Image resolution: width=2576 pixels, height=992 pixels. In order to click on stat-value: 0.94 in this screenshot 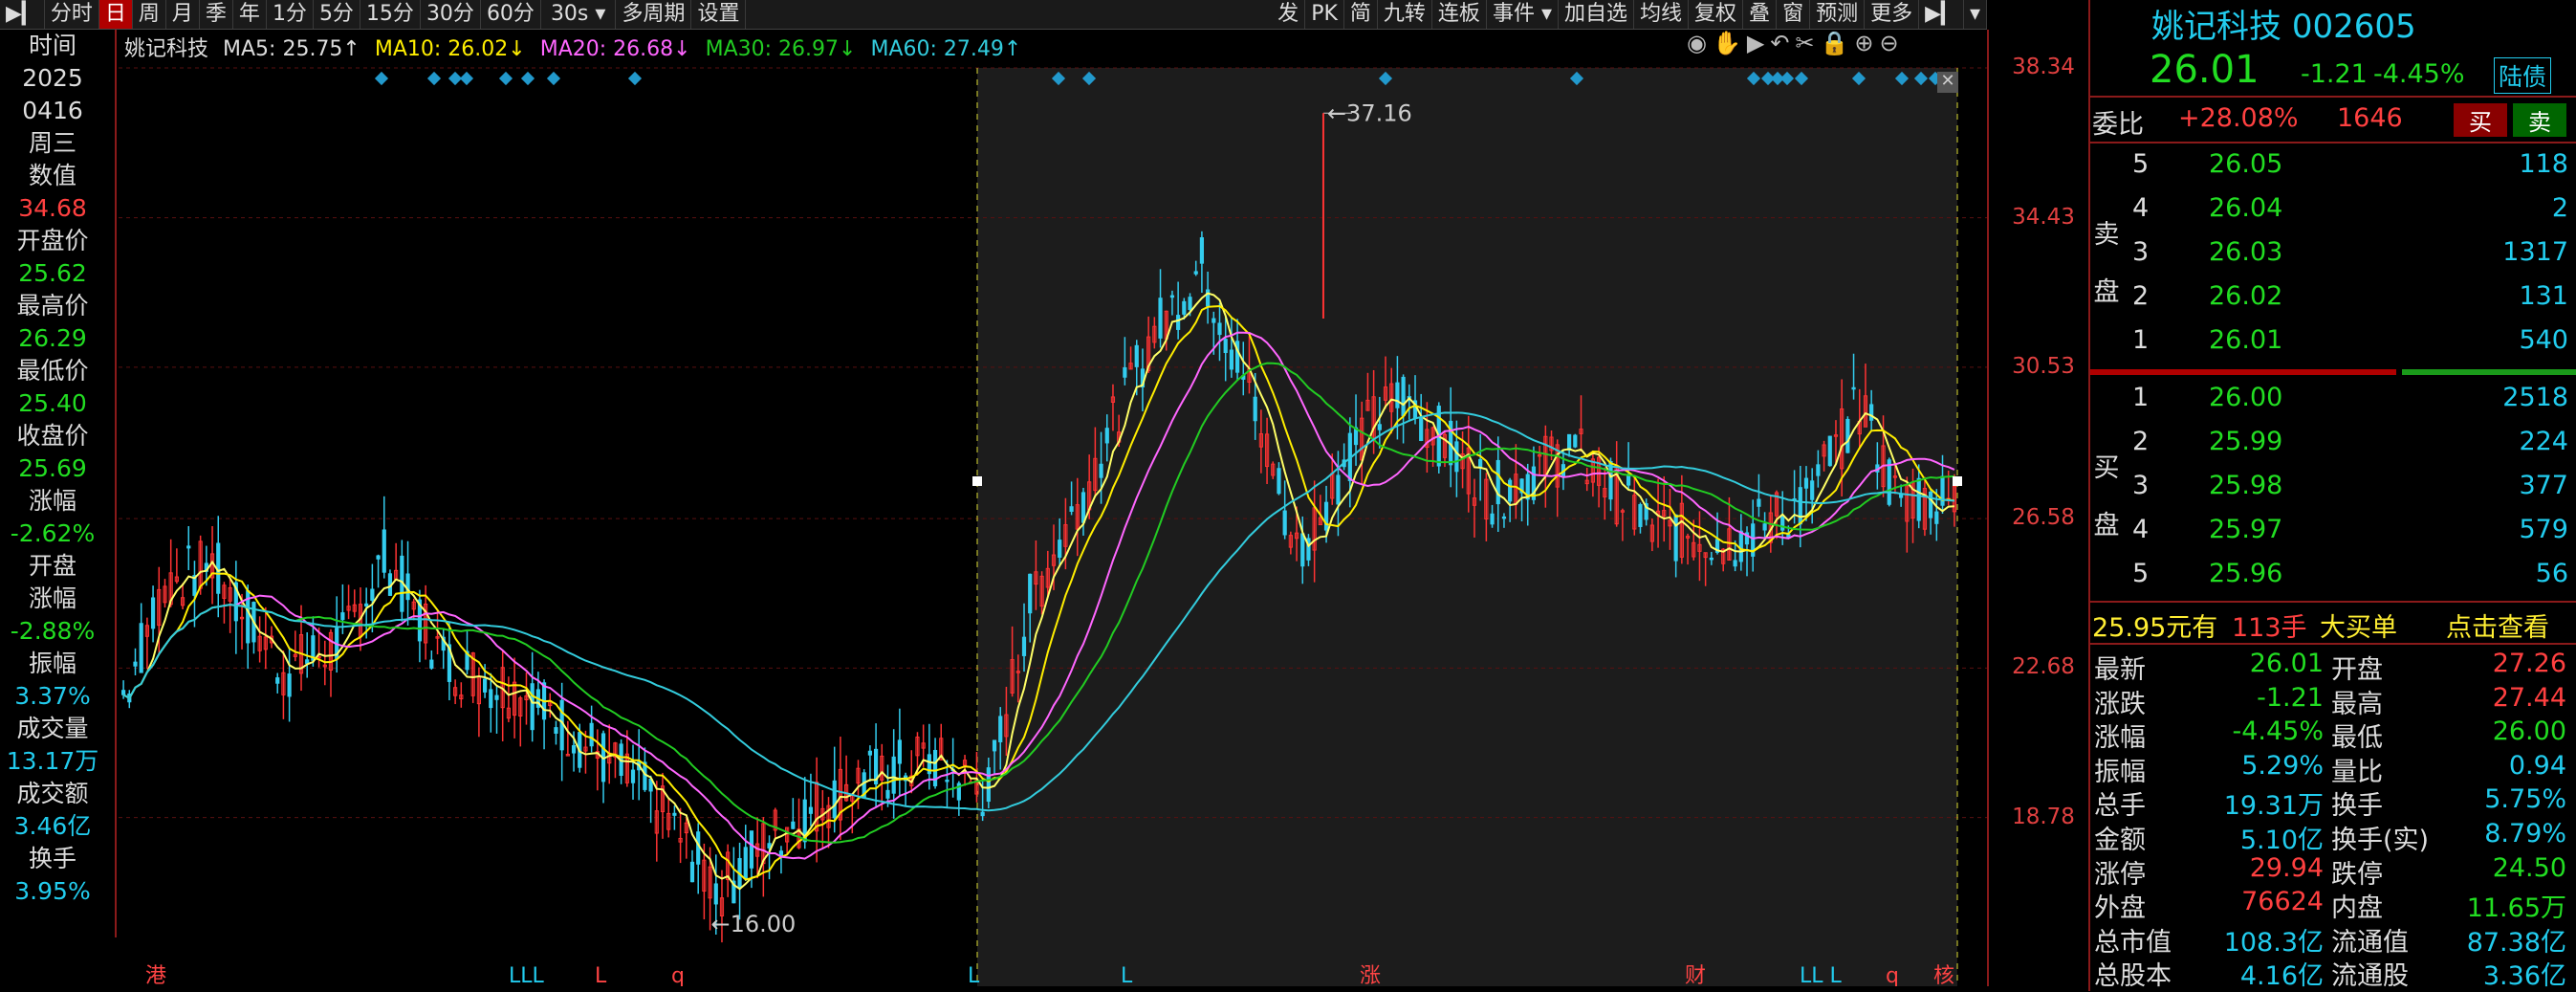, I will do `click(2537, 765)`.